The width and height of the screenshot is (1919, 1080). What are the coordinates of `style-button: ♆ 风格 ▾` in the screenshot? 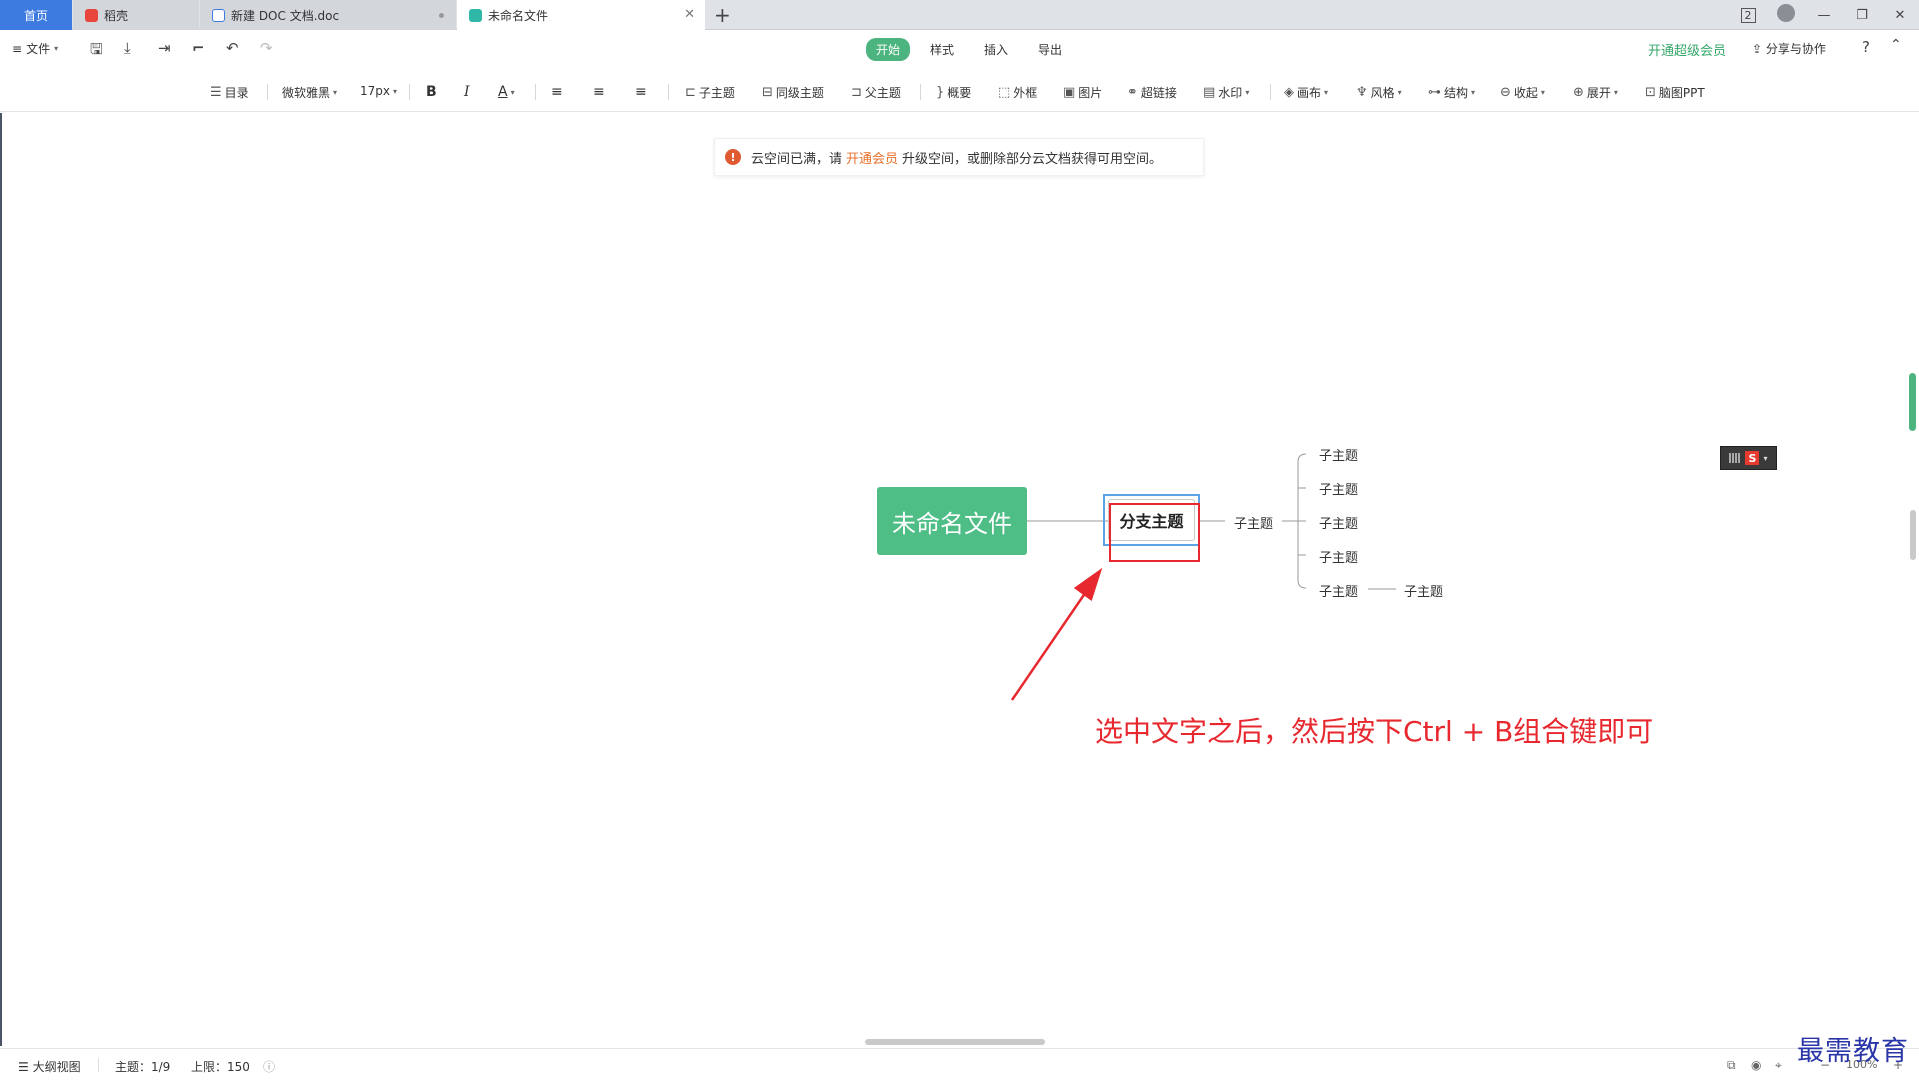 It's located at (1379, 92).